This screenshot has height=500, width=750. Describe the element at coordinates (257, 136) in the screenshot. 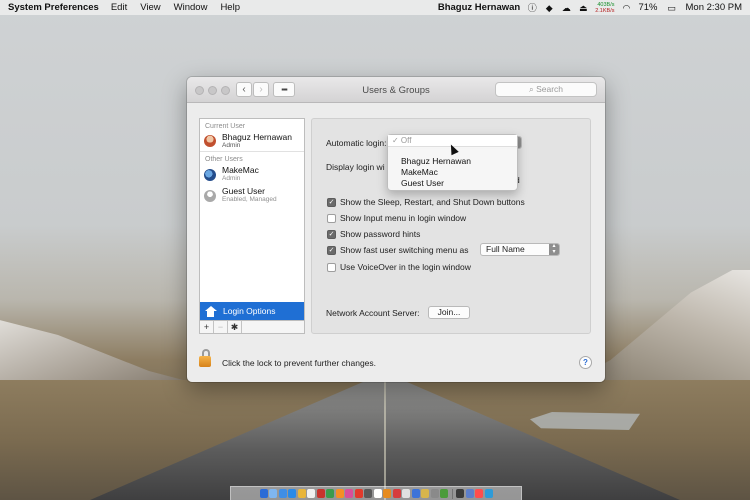

I see `user-name: Bhaguz Hernawan` at that location.